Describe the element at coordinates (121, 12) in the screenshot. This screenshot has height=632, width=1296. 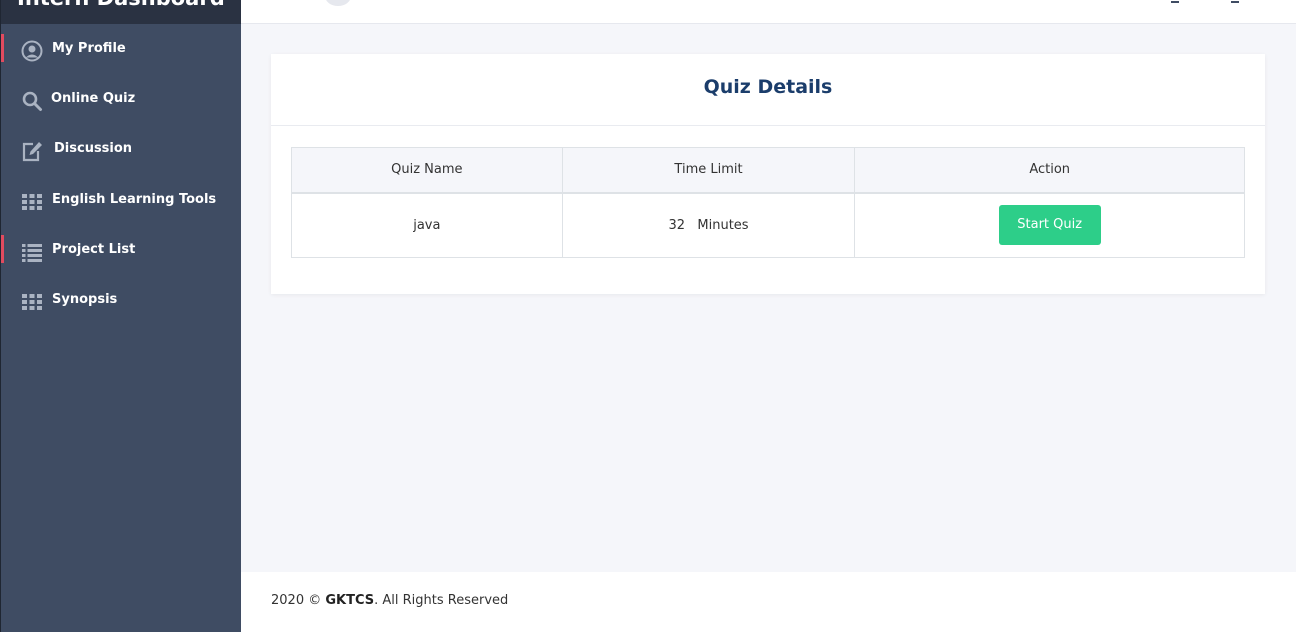
I see `sidebar-brand: Intern Dashboard ▾` at that location.